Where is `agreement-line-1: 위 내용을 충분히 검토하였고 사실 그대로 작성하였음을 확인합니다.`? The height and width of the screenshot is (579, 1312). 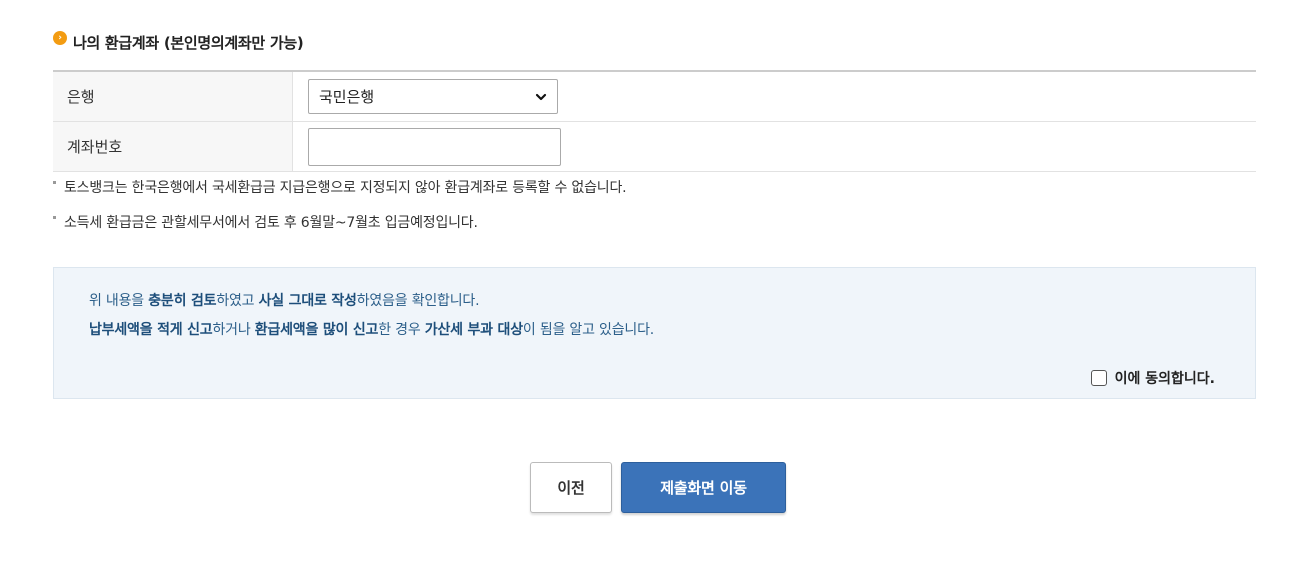 agreement-line-1: 위 내용을 충분히 검토하였고 사실 그대로 작성하였음을 확인합니다. is located at coordinates (284, 301).